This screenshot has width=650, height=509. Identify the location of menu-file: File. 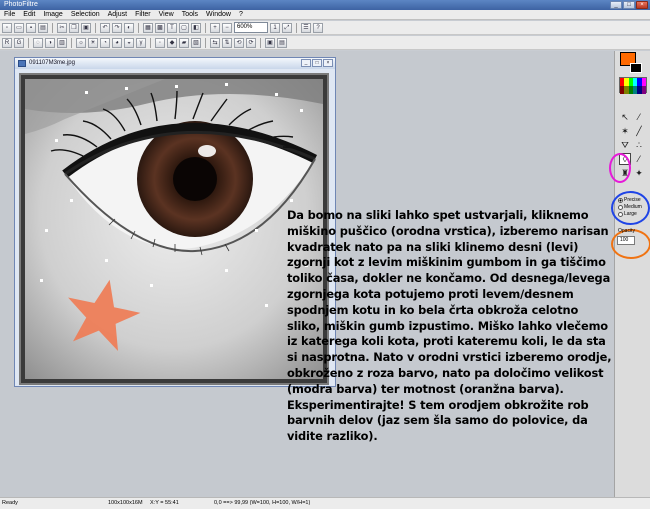
(9, 14).